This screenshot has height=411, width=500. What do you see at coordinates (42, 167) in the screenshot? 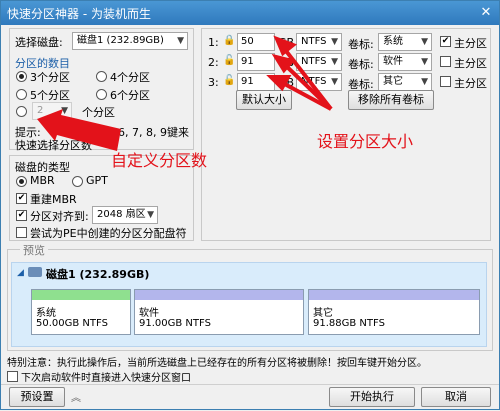
I see `disk-type-label: 磁盘的类型` at bounding box center [42, 167].